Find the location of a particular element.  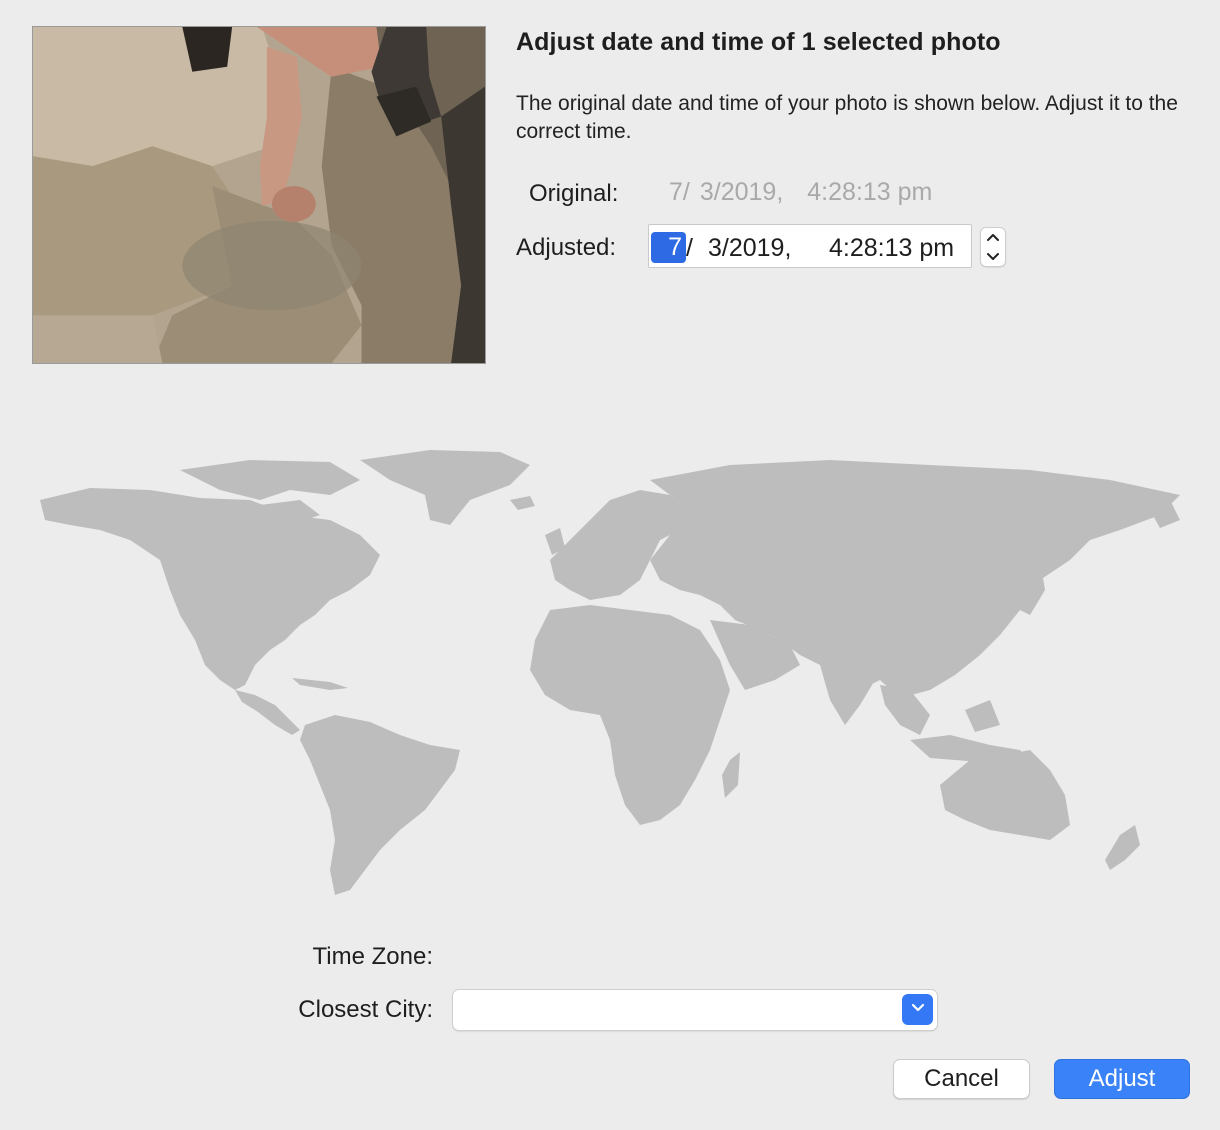

adjust-button: Adjust is located at coordinates (1122, 1079).